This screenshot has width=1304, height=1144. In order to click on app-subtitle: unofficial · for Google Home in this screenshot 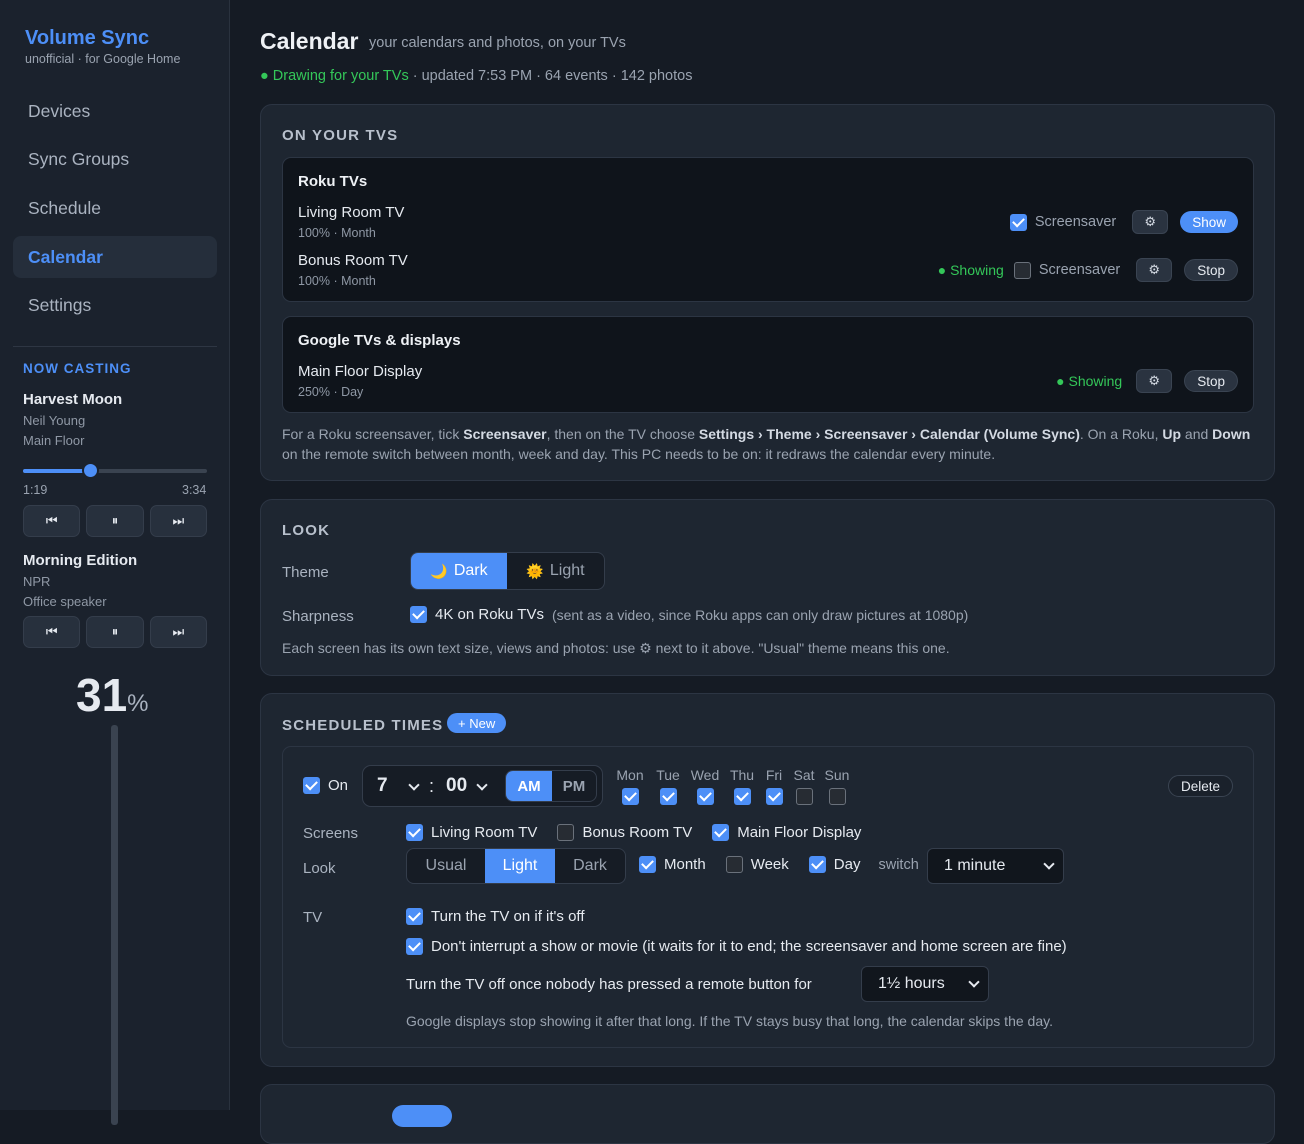, I will do `click(103, 59)`.